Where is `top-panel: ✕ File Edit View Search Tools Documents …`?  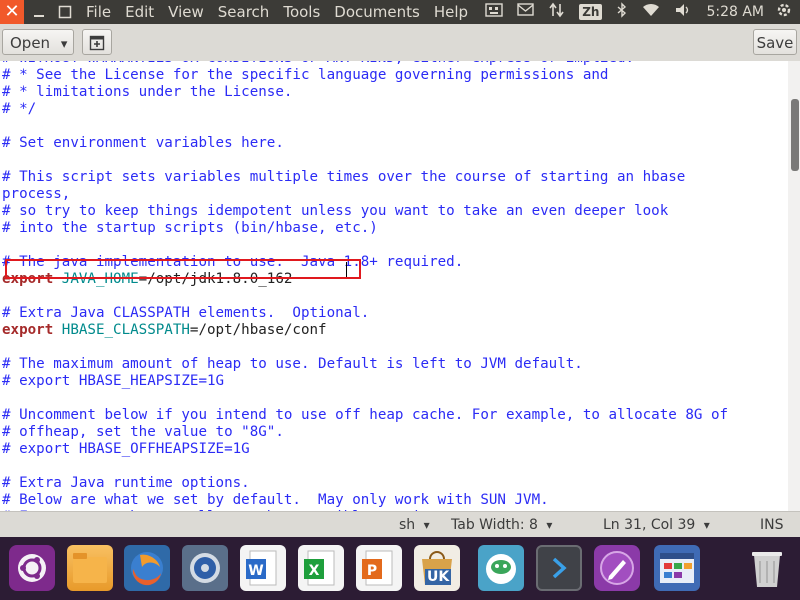
top-panel: ✕ File Edit View Search Tools Documents … is located at coordinates (400, 12).